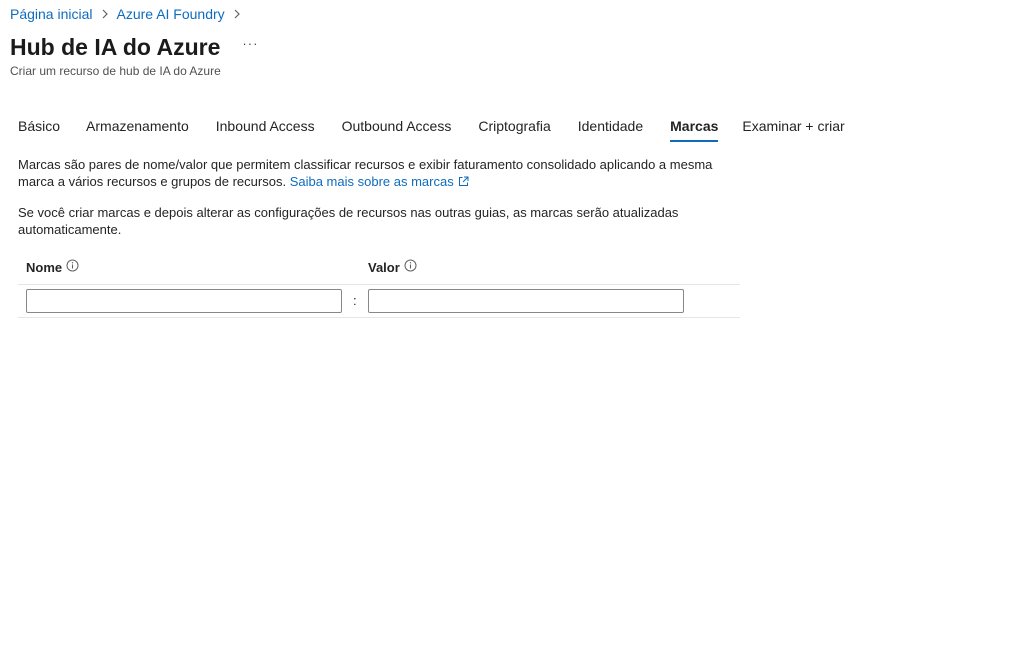  What do you see at coordinates (610, 129) in the screenshot?
I see `tab-identidade: Identidade` at bounding box center [610, 129].